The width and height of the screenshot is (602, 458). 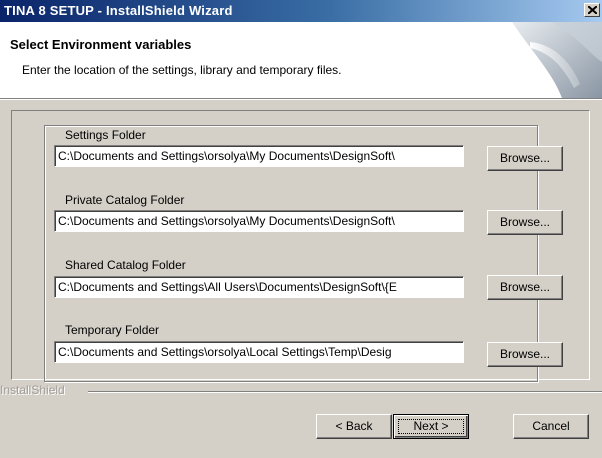 I want to click on setup-logo-icon, so click(x=547, y=60).